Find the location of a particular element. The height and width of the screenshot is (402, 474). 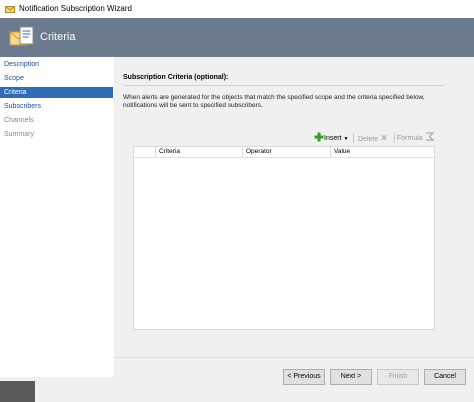

nav-item-channels: Channels is located at coordinates (19, 120).